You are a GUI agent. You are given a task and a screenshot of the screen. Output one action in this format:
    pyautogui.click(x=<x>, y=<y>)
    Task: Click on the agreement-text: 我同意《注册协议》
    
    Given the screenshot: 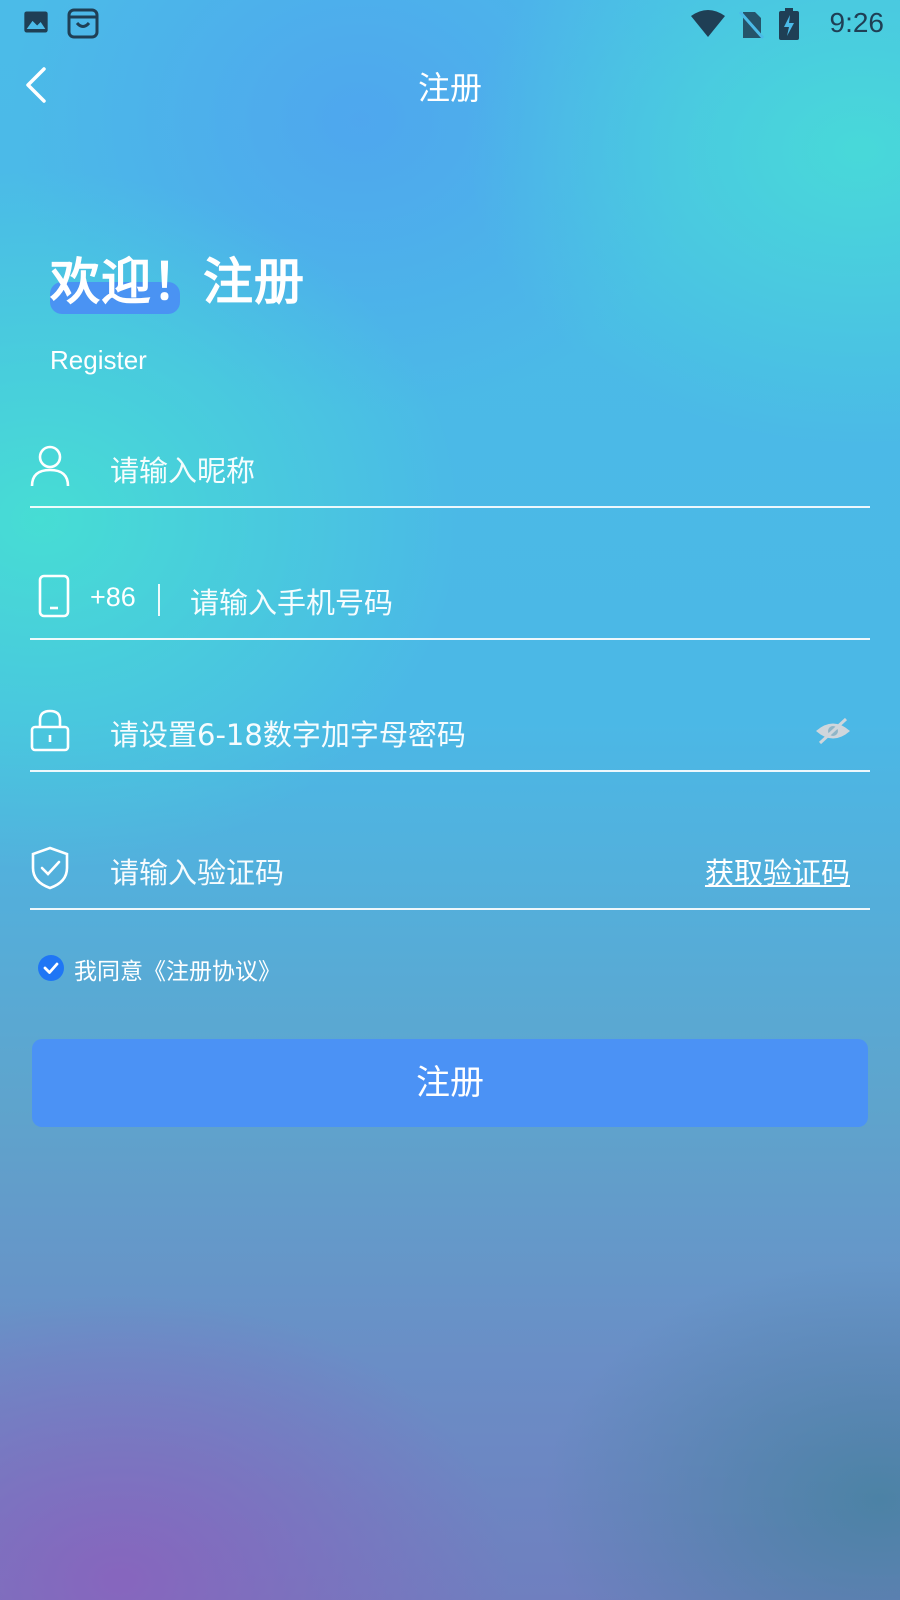 What is the action you would take?
    pyautogui.click(x=177, y=969)
    